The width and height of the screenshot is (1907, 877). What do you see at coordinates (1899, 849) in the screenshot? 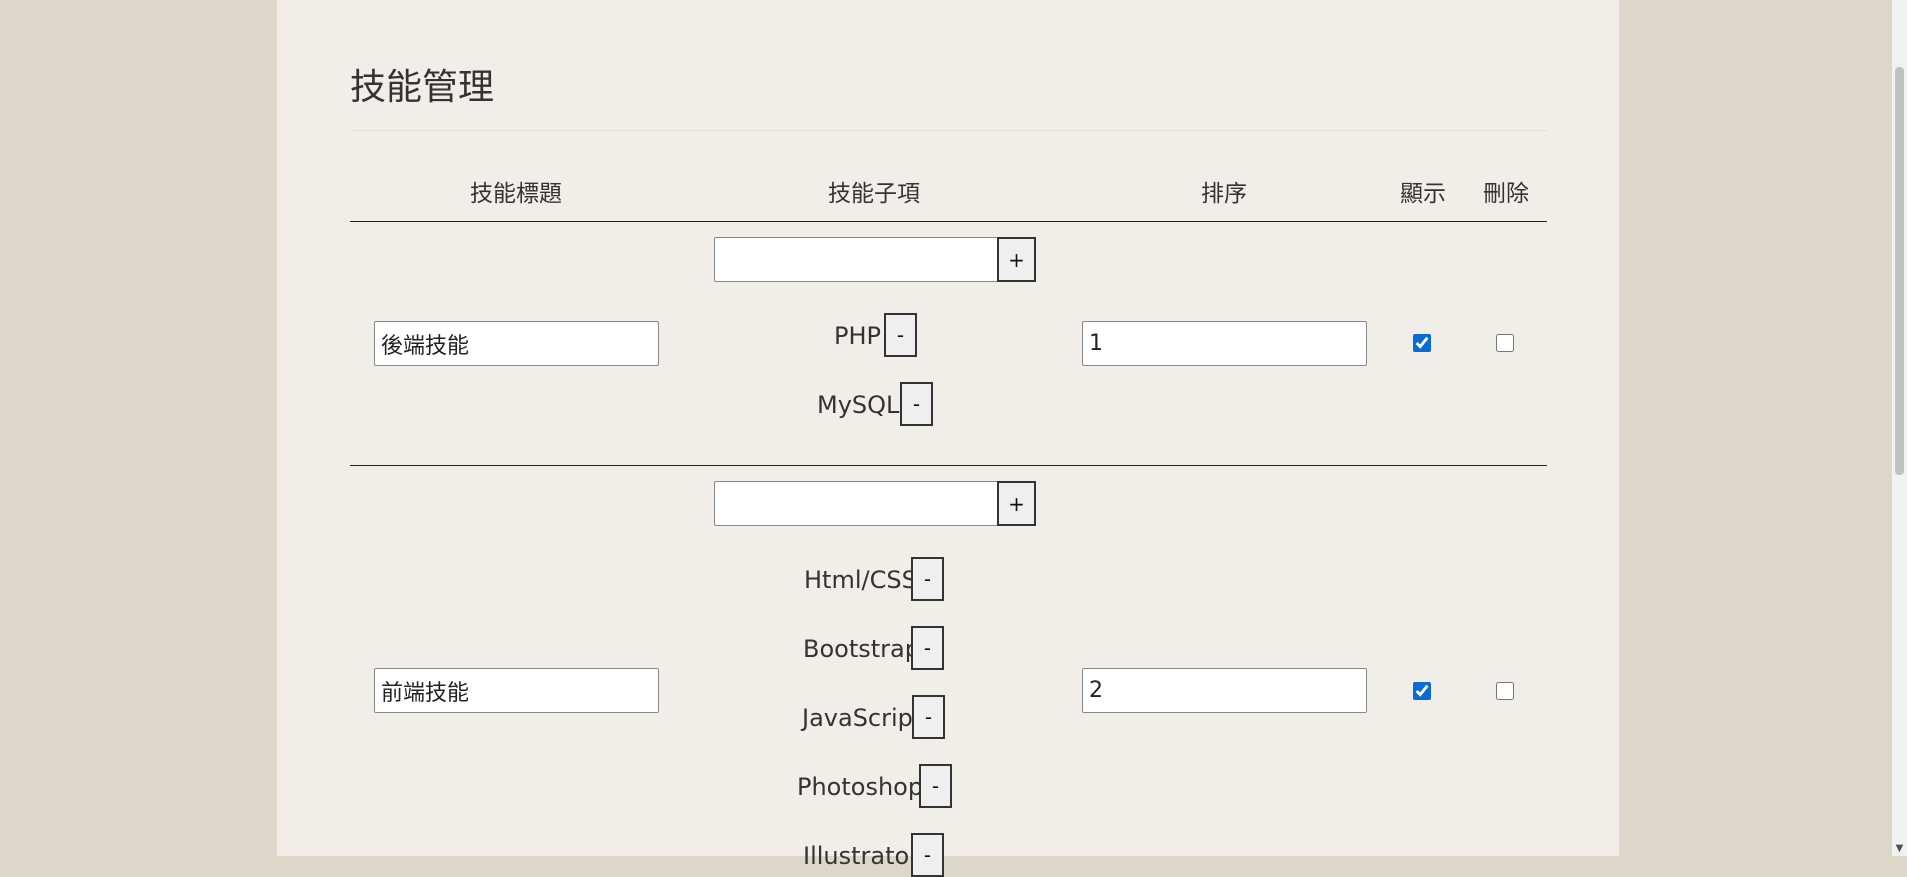
I see `chevron-down-icon: ▼` at bounding box center [1899, 849].